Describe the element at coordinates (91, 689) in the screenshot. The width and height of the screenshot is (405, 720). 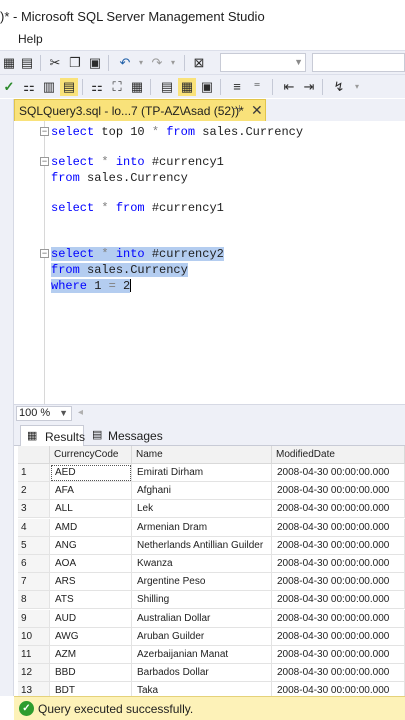
I see `cell-currencycode: BDT` at that location.